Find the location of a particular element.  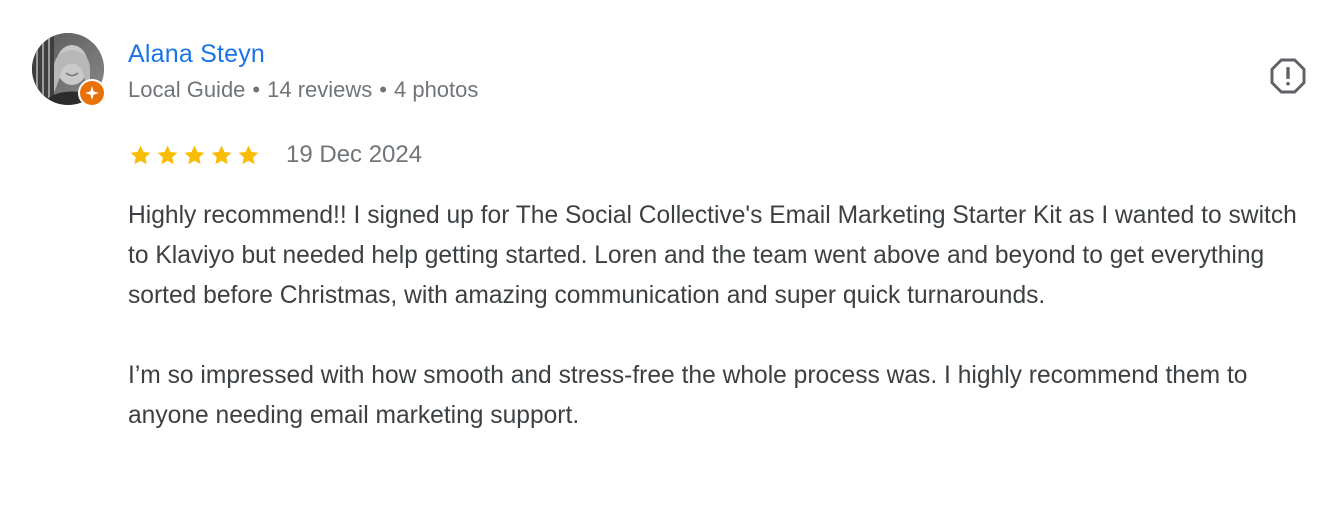

report-flag-icon is located at coordinates (1288, 76).